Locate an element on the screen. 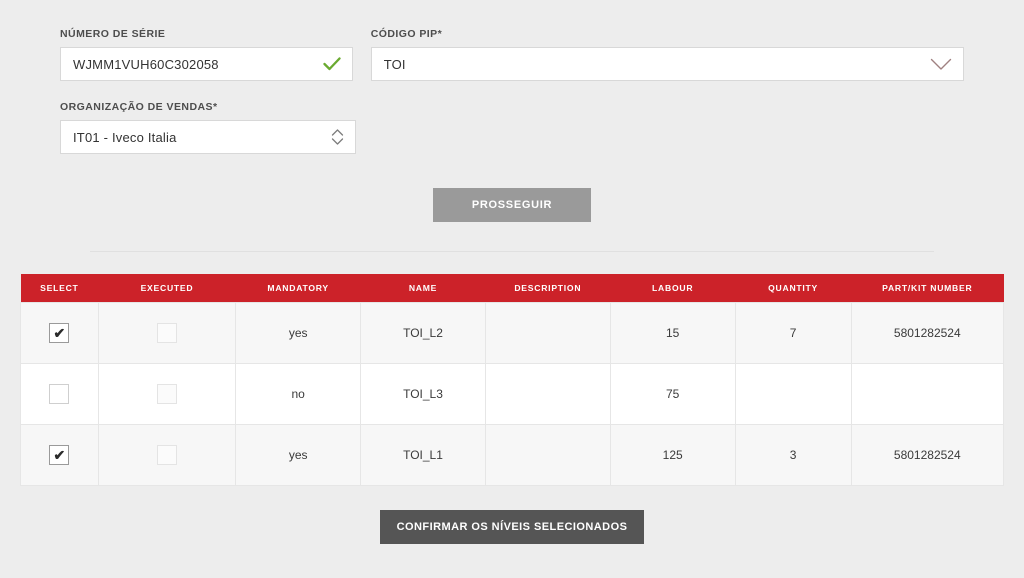 The image size is (1024, 578). serial-number-label: NÚMERO DE SÉRIE is located at coordinates (113, 34).